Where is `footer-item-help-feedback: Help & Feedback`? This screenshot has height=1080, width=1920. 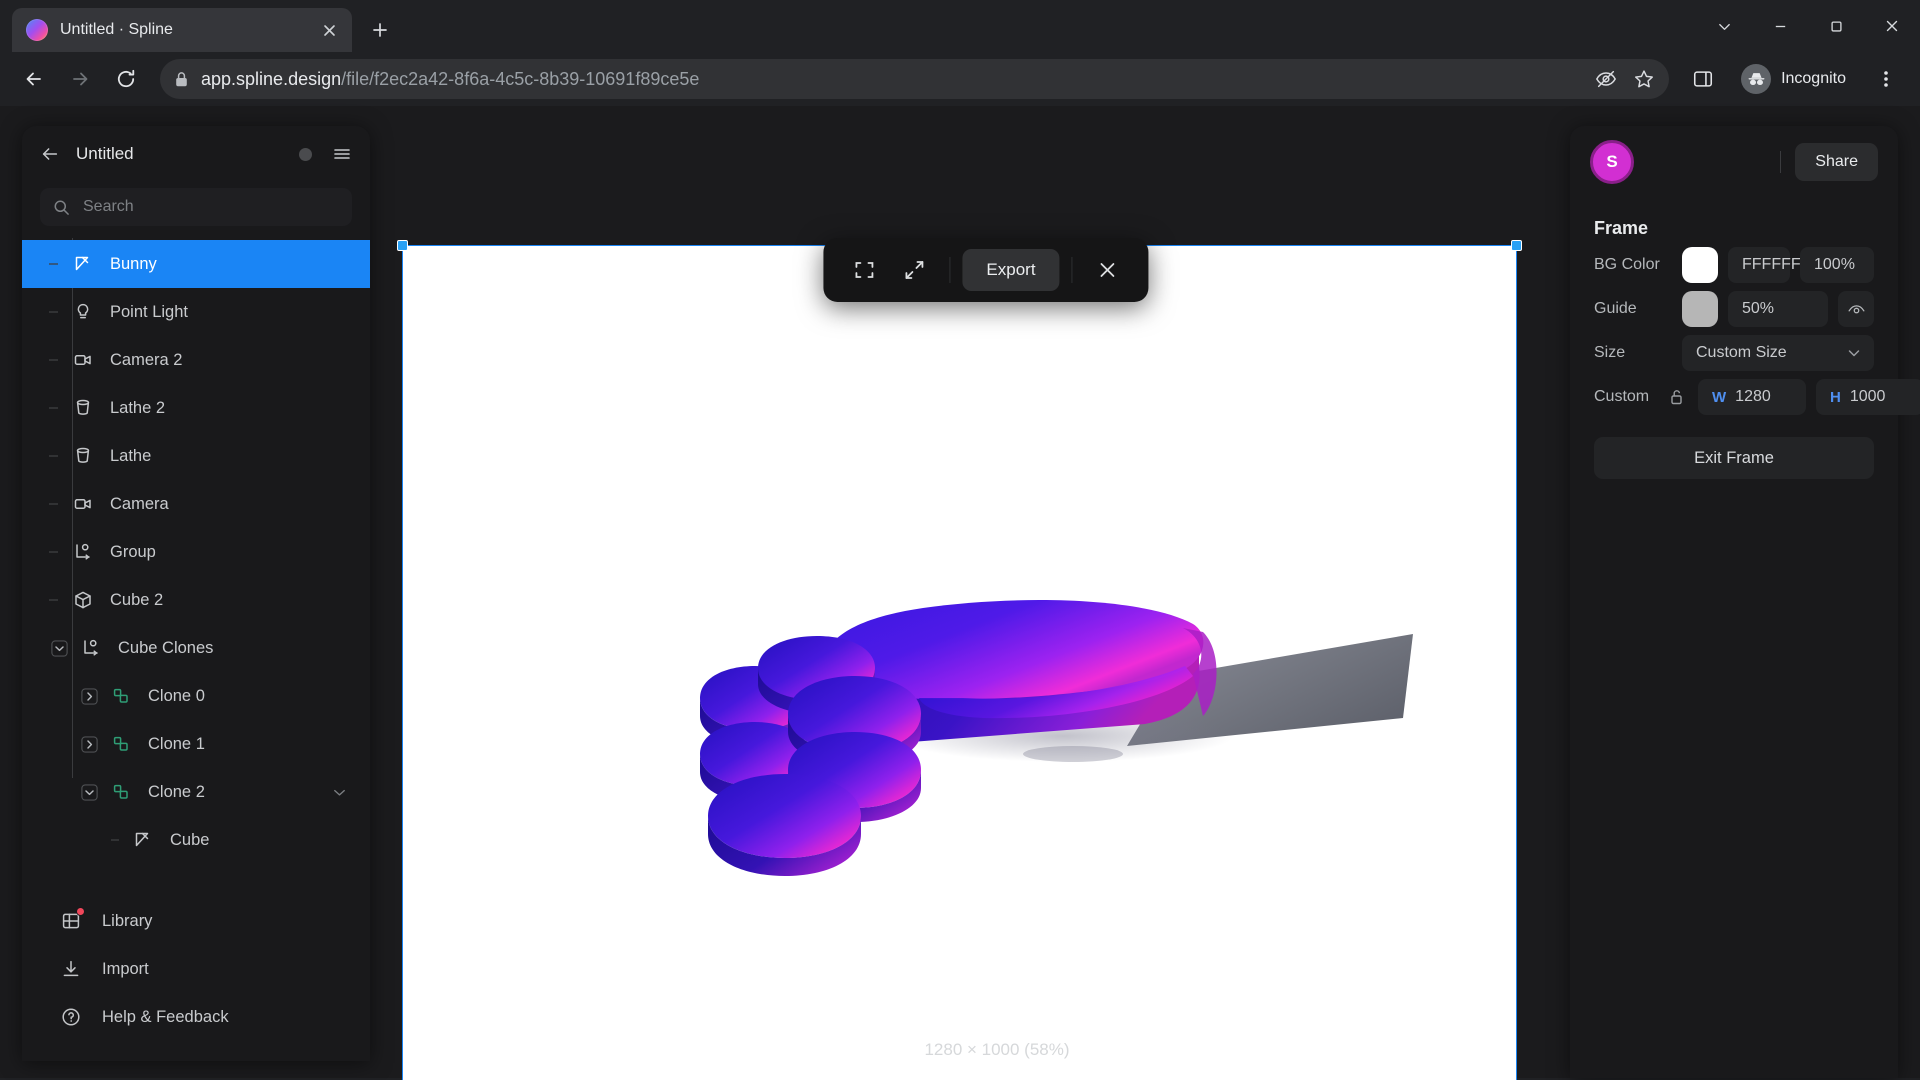
footer-item-help-feedback: Help & Feedback is located at coordinates (196, 1017).